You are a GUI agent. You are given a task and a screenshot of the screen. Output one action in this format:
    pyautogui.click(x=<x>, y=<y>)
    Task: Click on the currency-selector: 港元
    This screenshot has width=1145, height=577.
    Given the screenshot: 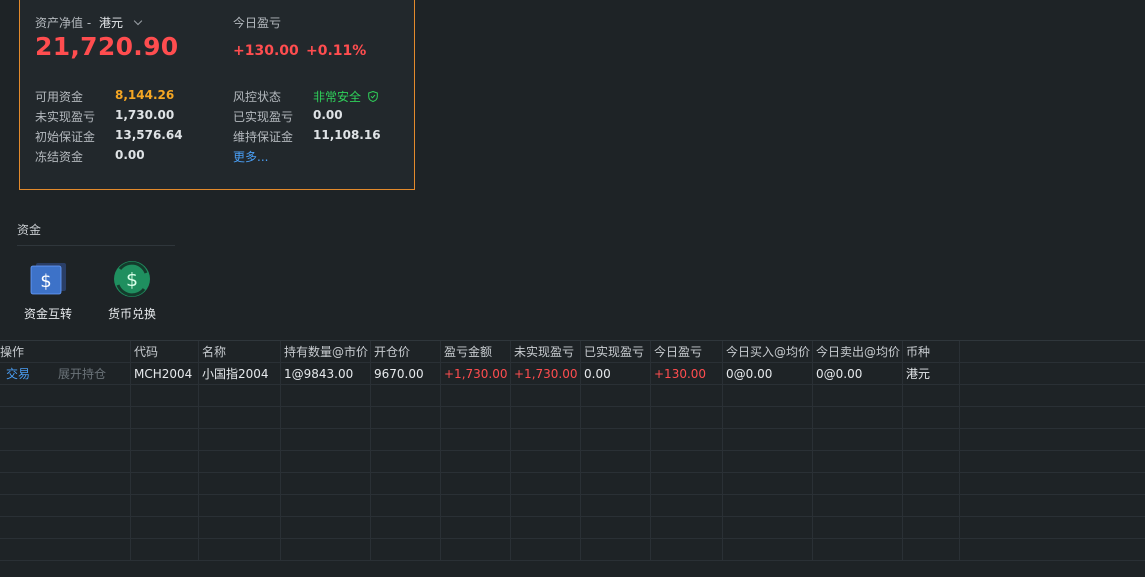 What is the action you would take?
    pyautogui.click(x=111, y=23)
    